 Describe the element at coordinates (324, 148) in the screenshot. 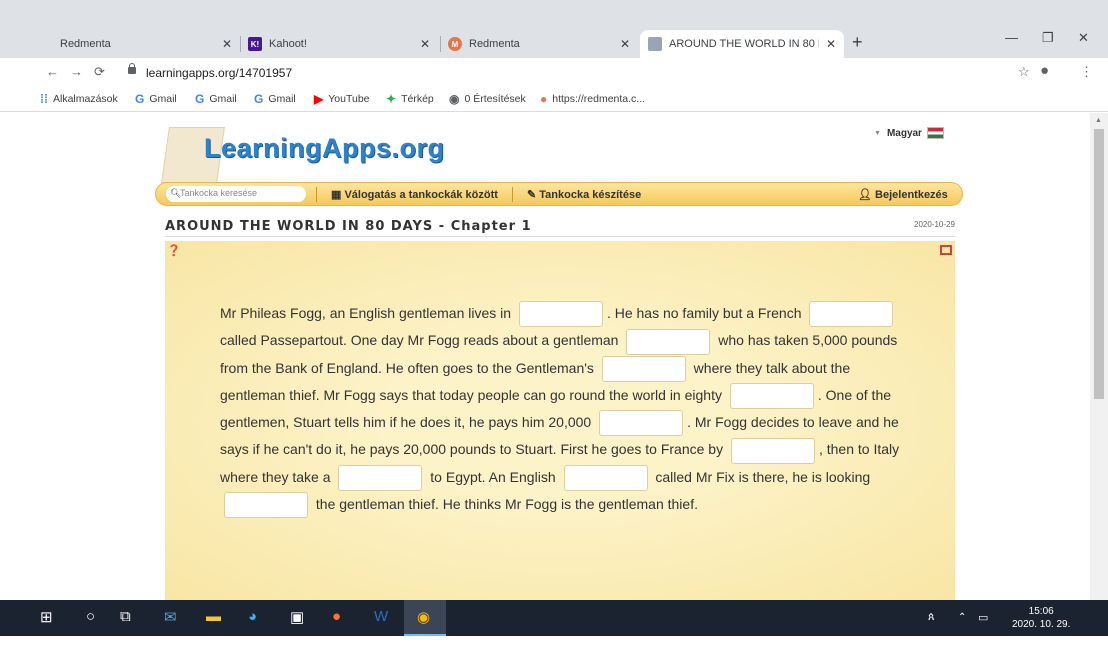

I see `logo-text: LearningApps.org` at that location.